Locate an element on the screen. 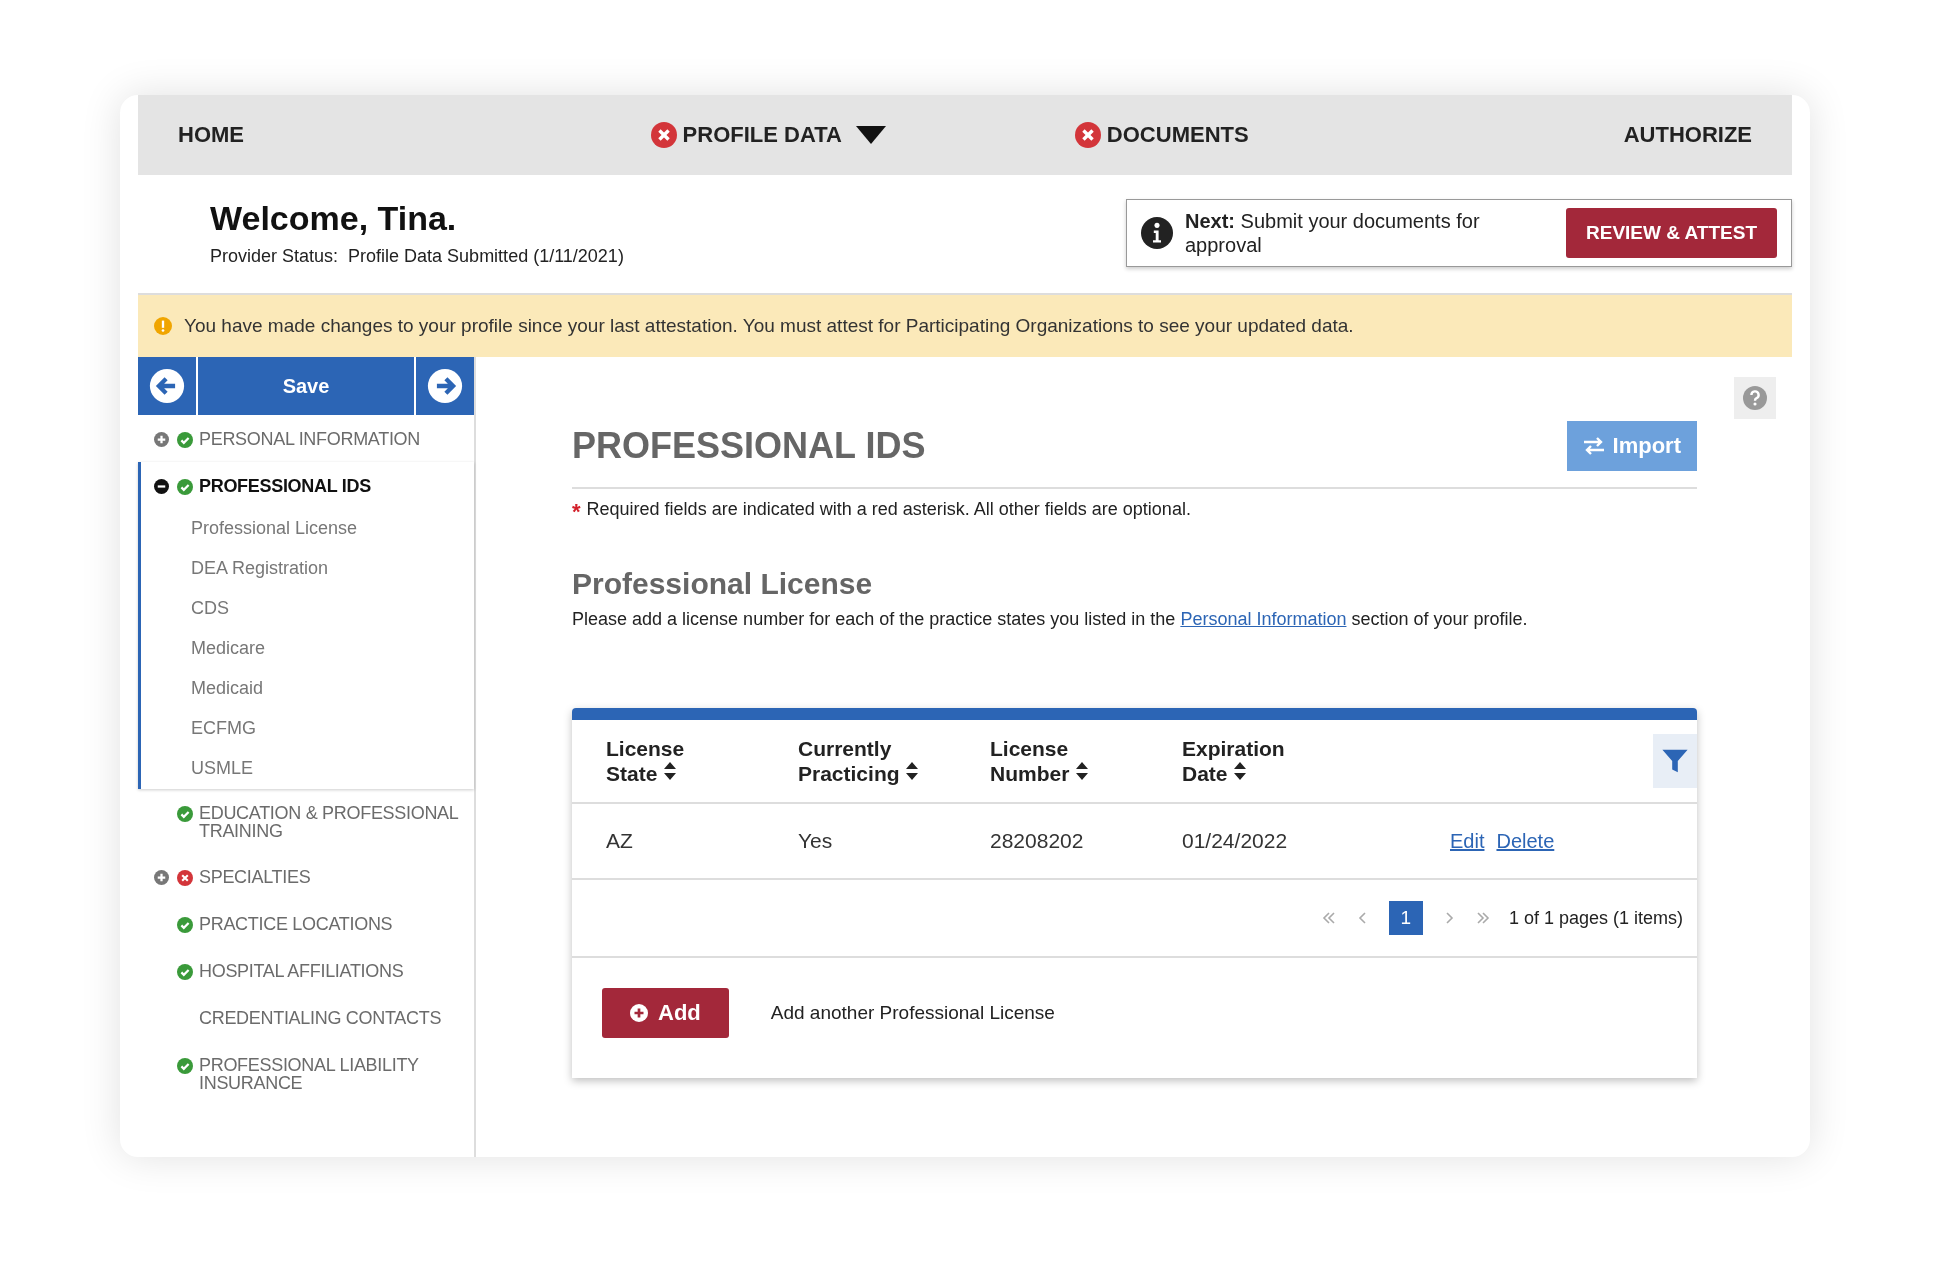 This screenshot has height=1288, width=1937. page-title: PROFESSIONAL IDS is located at coordinates (749, 446).